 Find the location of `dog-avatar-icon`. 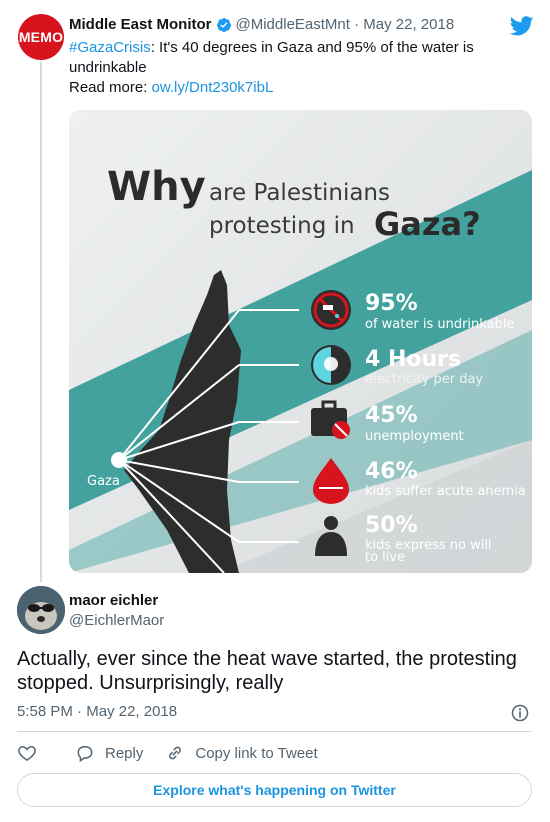

dog-avatar-icon is located at coordinates (41, 610).